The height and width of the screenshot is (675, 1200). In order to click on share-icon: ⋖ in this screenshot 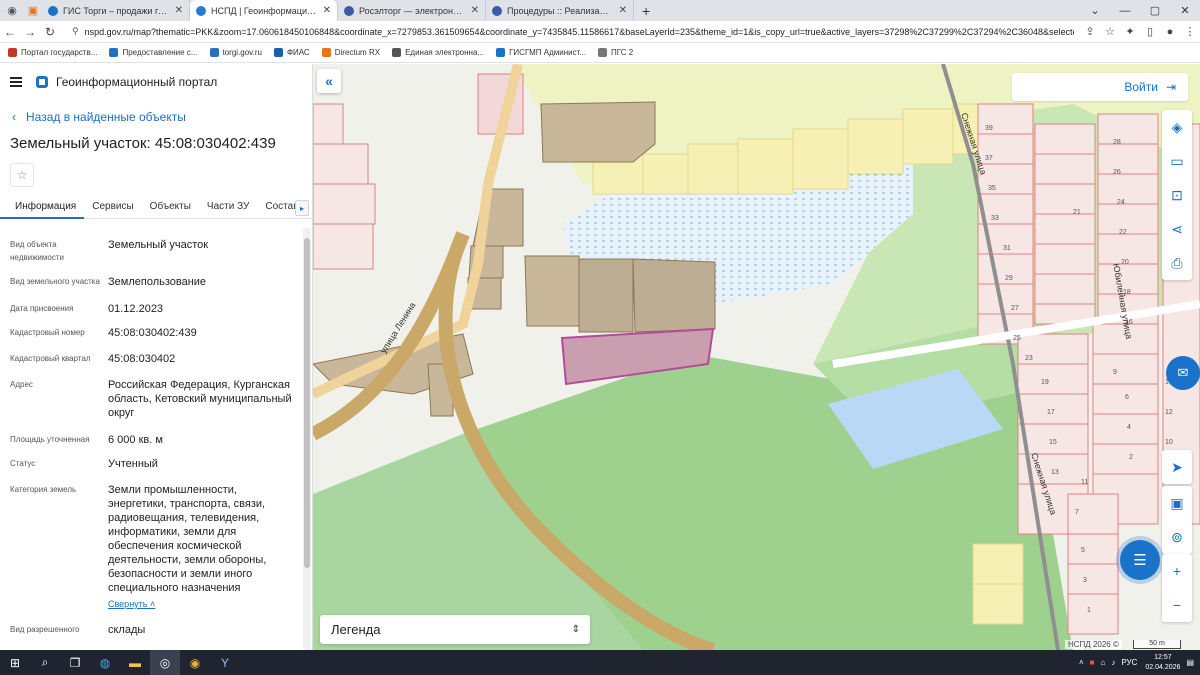, I will do `click(1177, 229)`.